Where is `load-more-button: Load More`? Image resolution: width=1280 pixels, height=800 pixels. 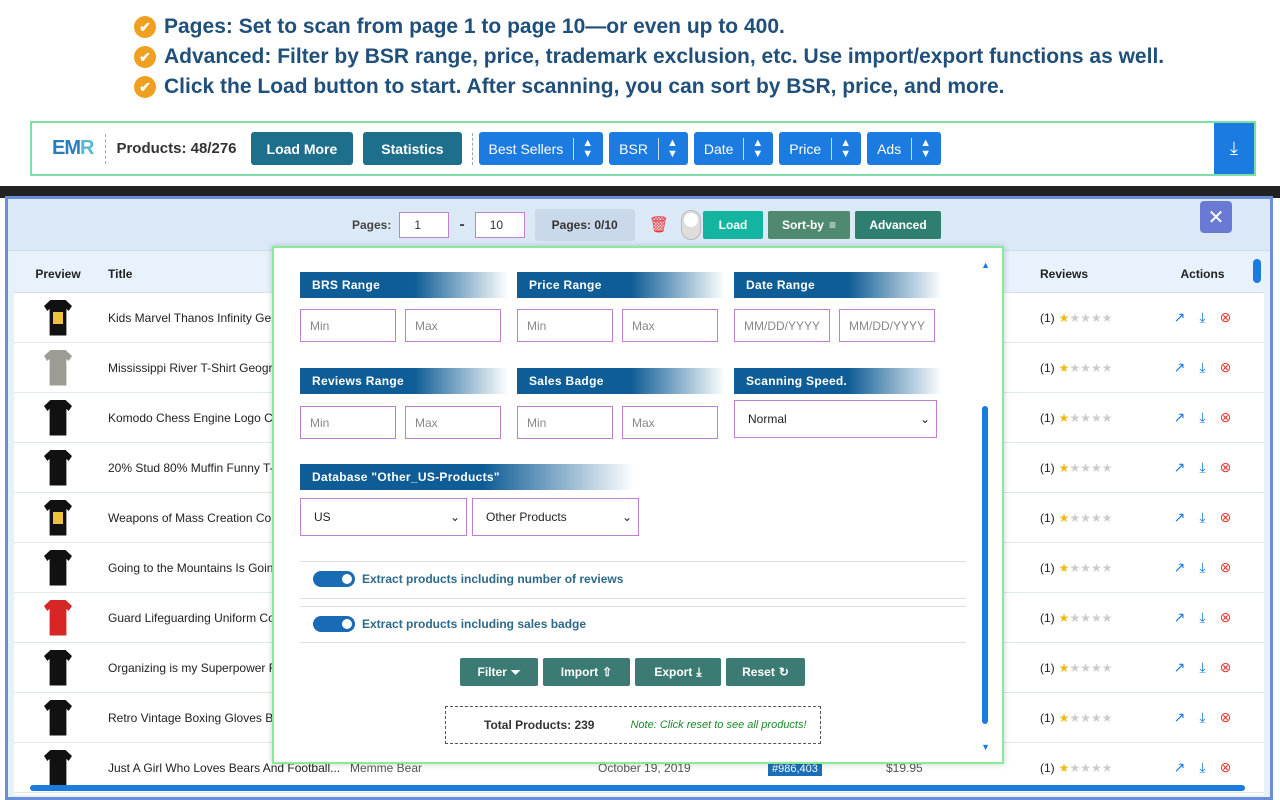 load-more-button: Load More is located at coordinates (302, 148).